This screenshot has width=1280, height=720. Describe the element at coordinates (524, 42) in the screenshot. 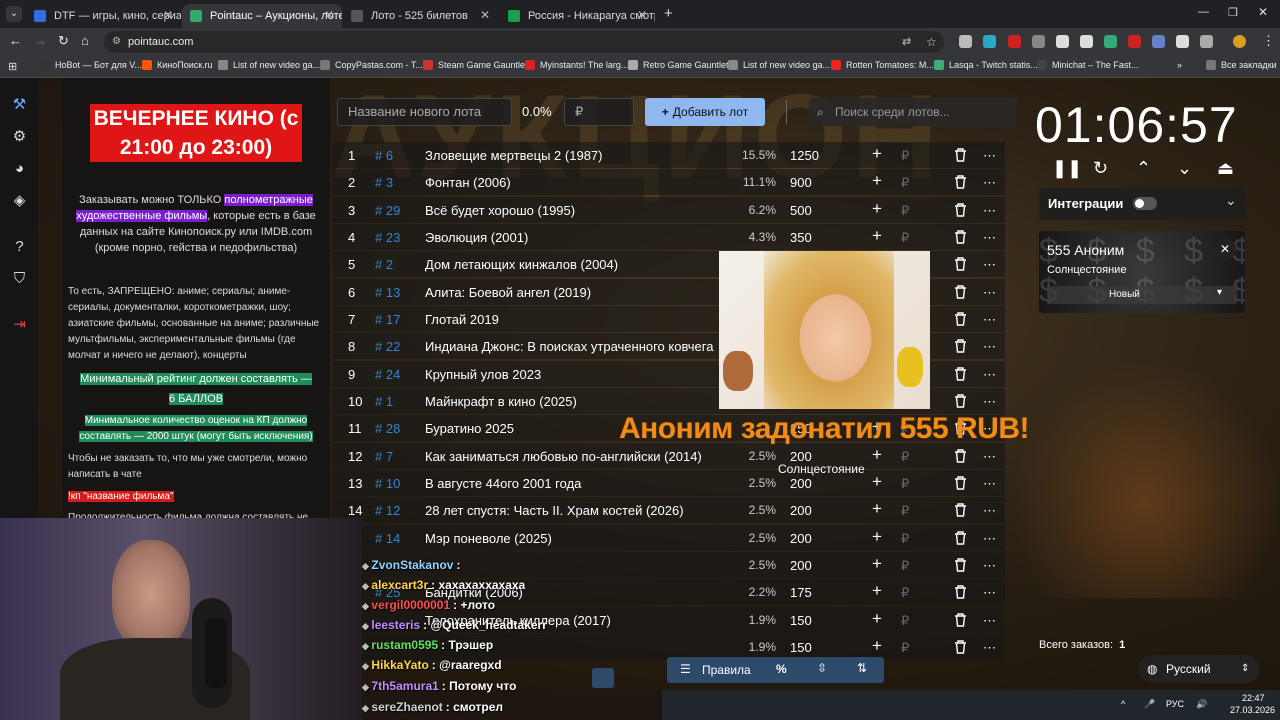

I see `address-bar: ⚙ pointauc.com ⇄ ☆` at that location.